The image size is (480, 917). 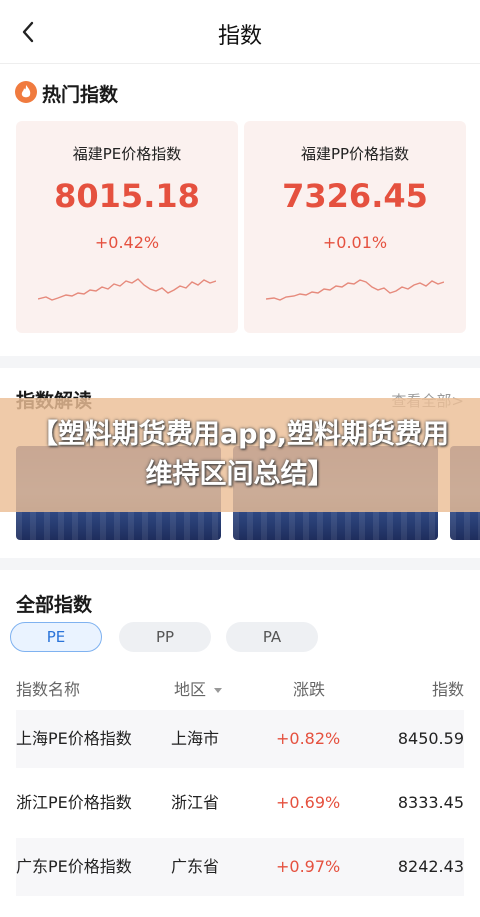 What do you see at coordinates (308, 802) in the screenshot?
I see `row-change: +0.69%` at bounding box center [308, 802].